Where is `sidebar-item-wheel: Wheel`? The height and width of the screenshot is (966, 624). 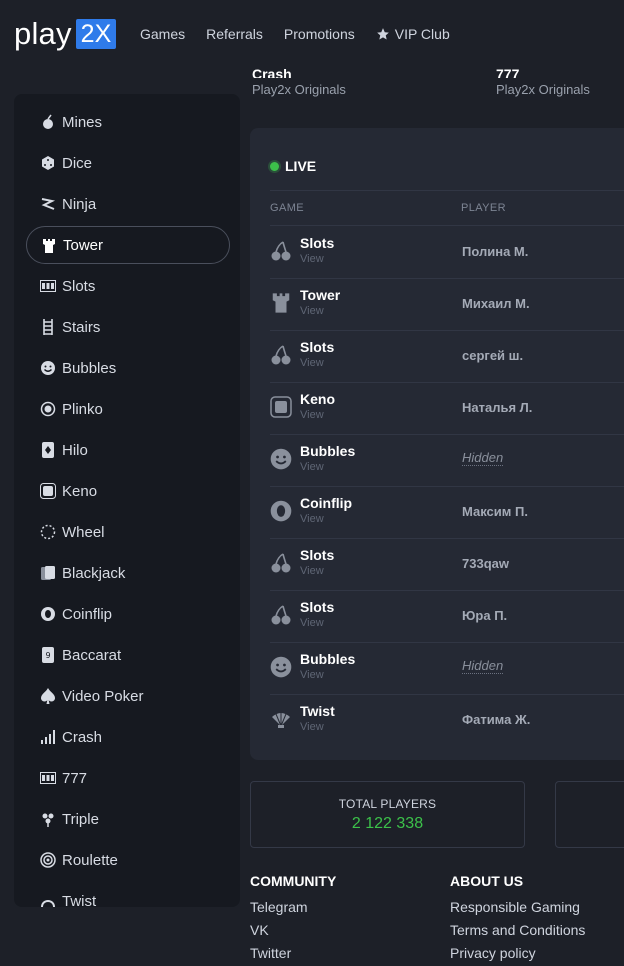 sidebar-item-wheel: Wheel is located at coordinates (128, 532).